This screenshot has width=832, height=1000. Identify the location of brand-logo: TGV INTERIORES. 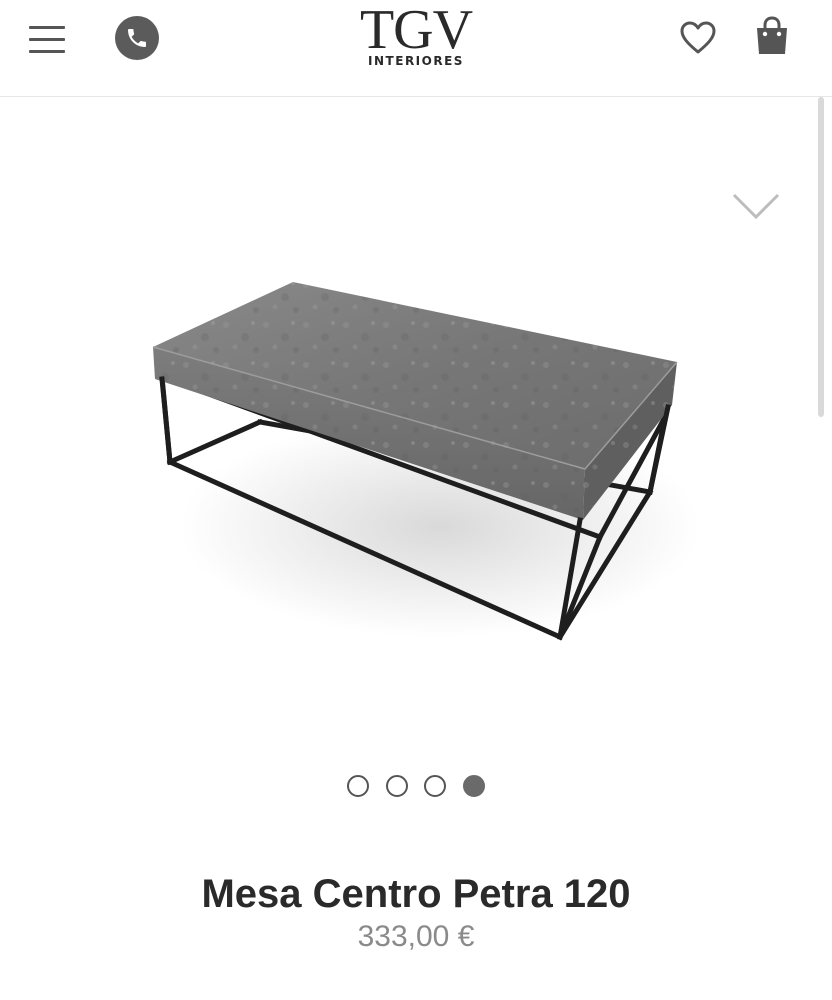
(416, 35).